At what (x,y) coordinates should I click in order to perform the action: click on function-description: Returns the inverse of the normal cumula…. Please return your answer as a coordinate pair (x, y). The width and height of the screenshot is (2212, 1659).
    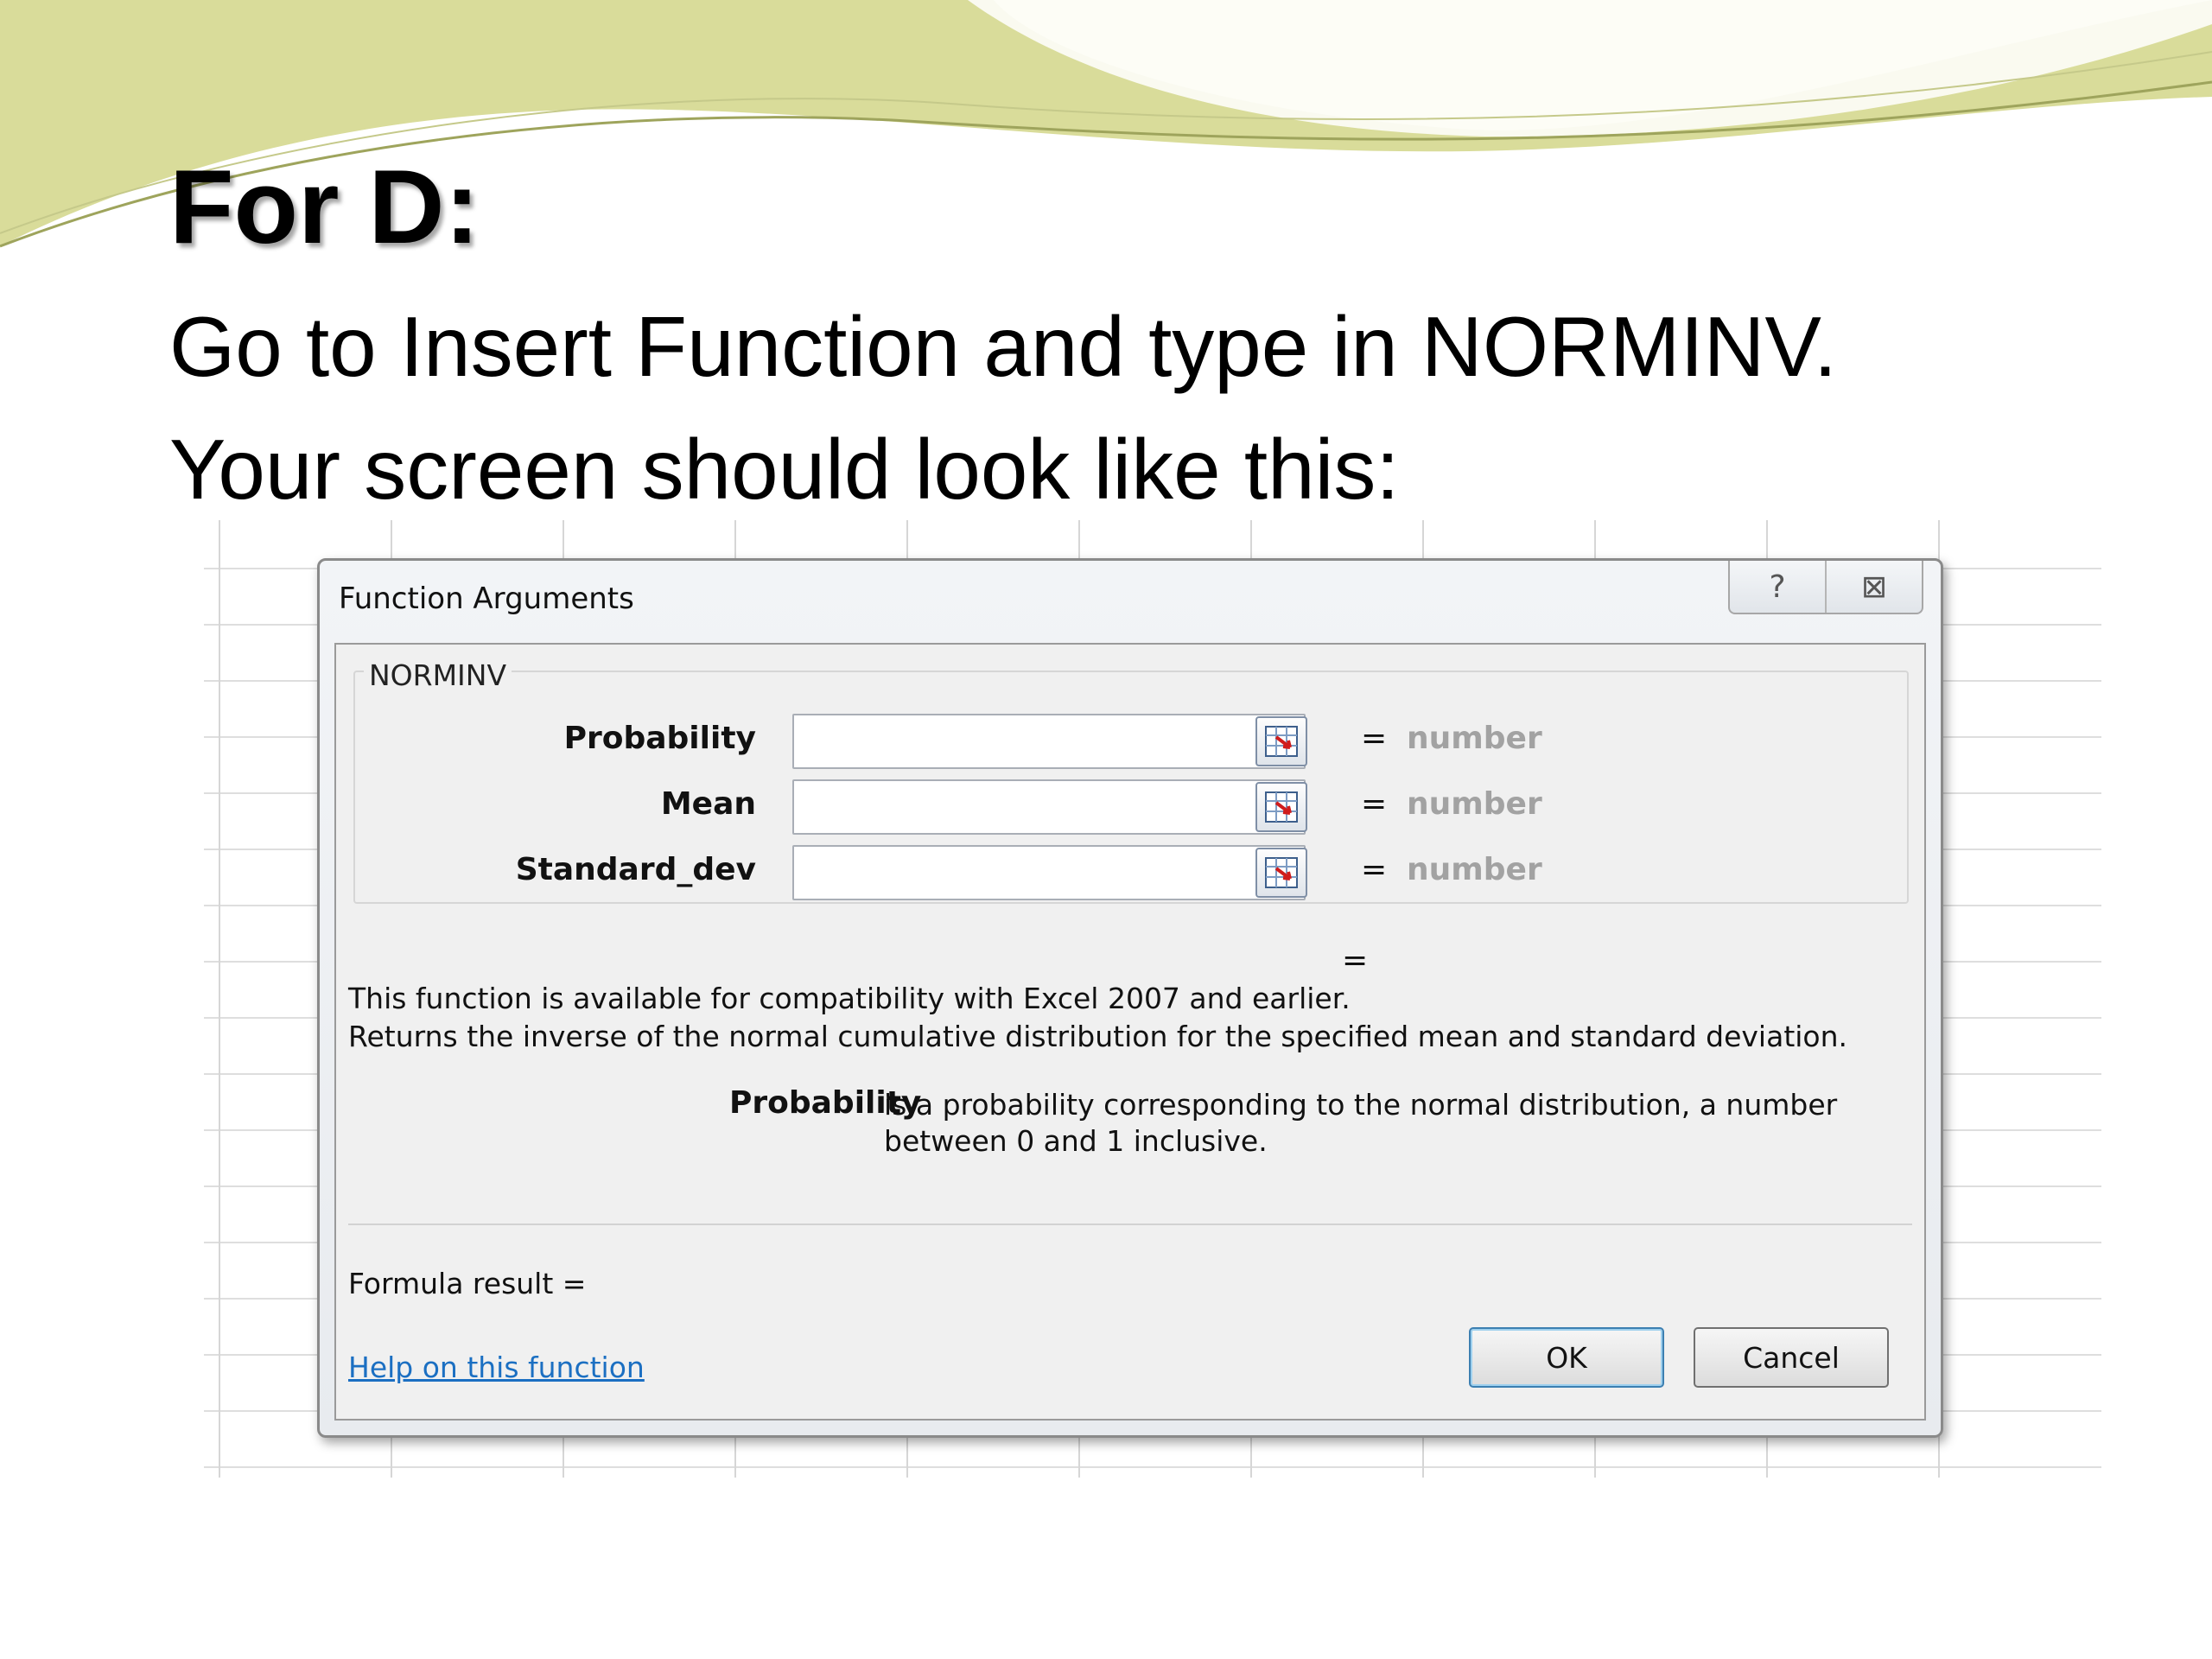
    Looking at the image, I should click on (1098, 1036).